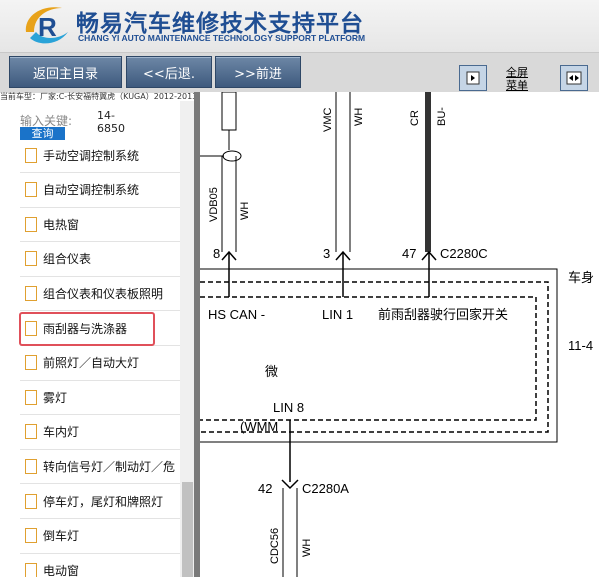 The height and width of the screenshot is (581, 599). I want to click on signal-wiper-switch: 前雨刮器驶行回家开关, so click(443, 314).